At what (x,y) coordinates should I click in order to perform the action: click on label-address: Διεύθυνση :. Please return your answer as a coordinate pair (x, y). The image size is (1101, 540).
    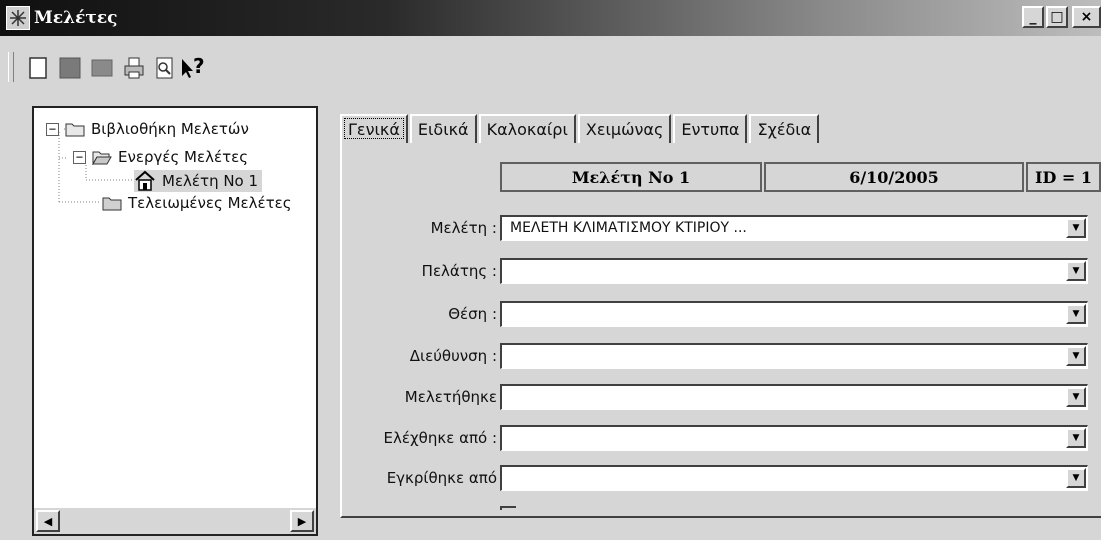
    Looking at the image, I should click on (453, 356).